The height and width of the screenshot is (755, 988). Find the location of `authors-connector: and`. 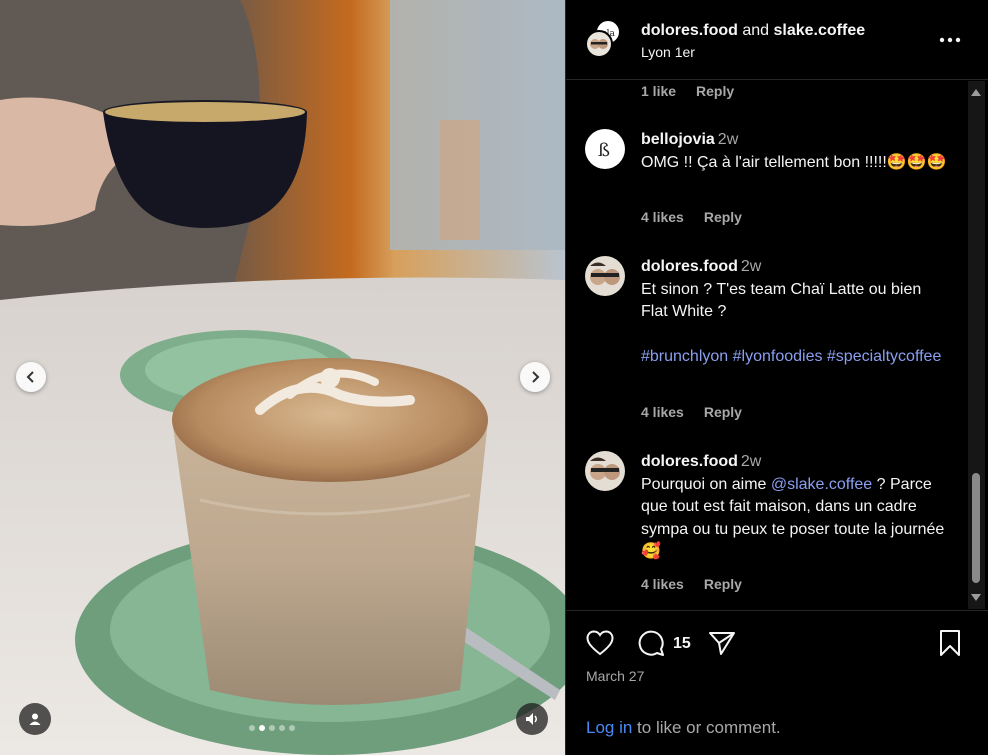

authors-connector: and is located at coordinates (756, 30).